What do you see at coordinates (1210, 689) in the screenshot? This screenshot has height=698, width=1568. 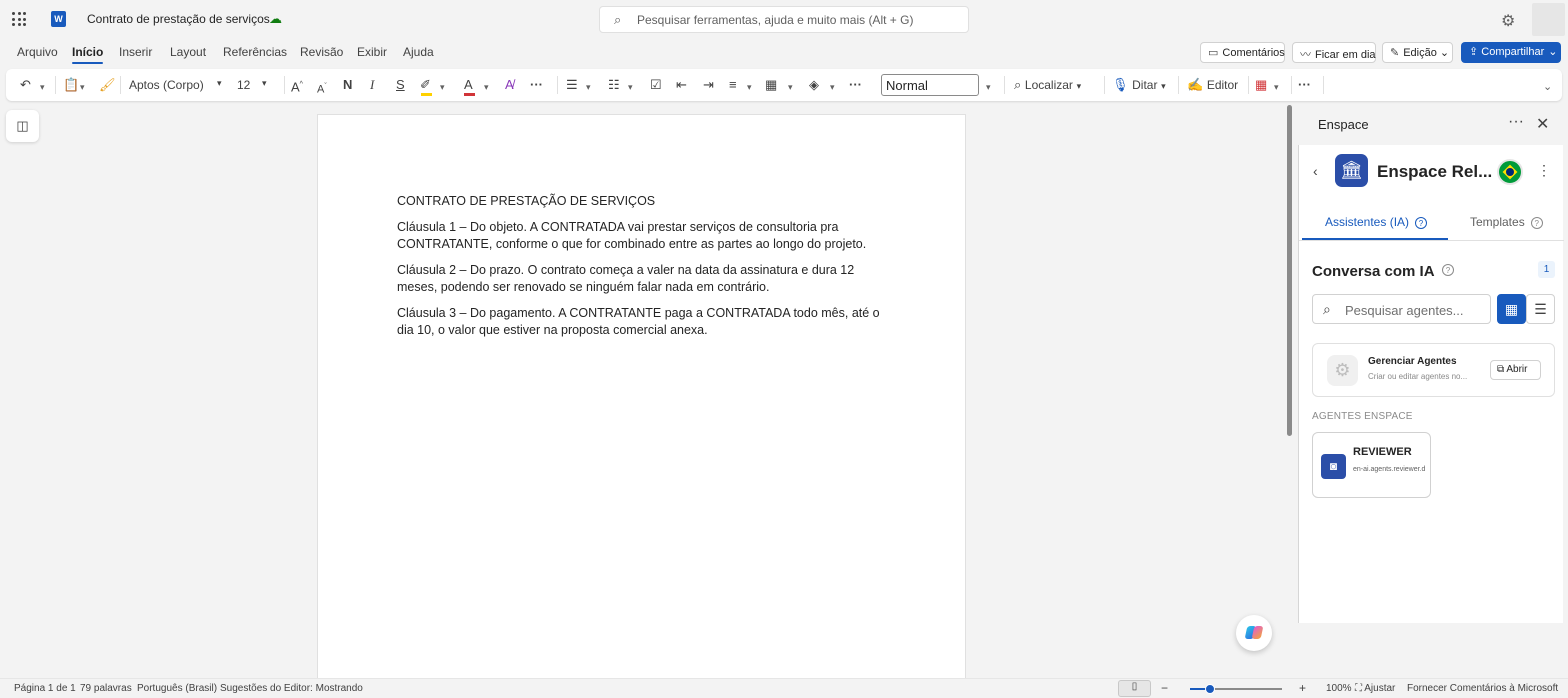 I see `zoom-slider-thumb` at bounding box center [1210, 689].